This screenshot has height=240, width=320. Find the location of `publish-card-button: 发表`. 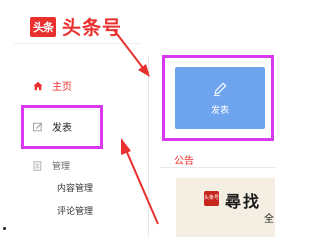

publish-card-button: 发表 is located at coordinates (220, 98).